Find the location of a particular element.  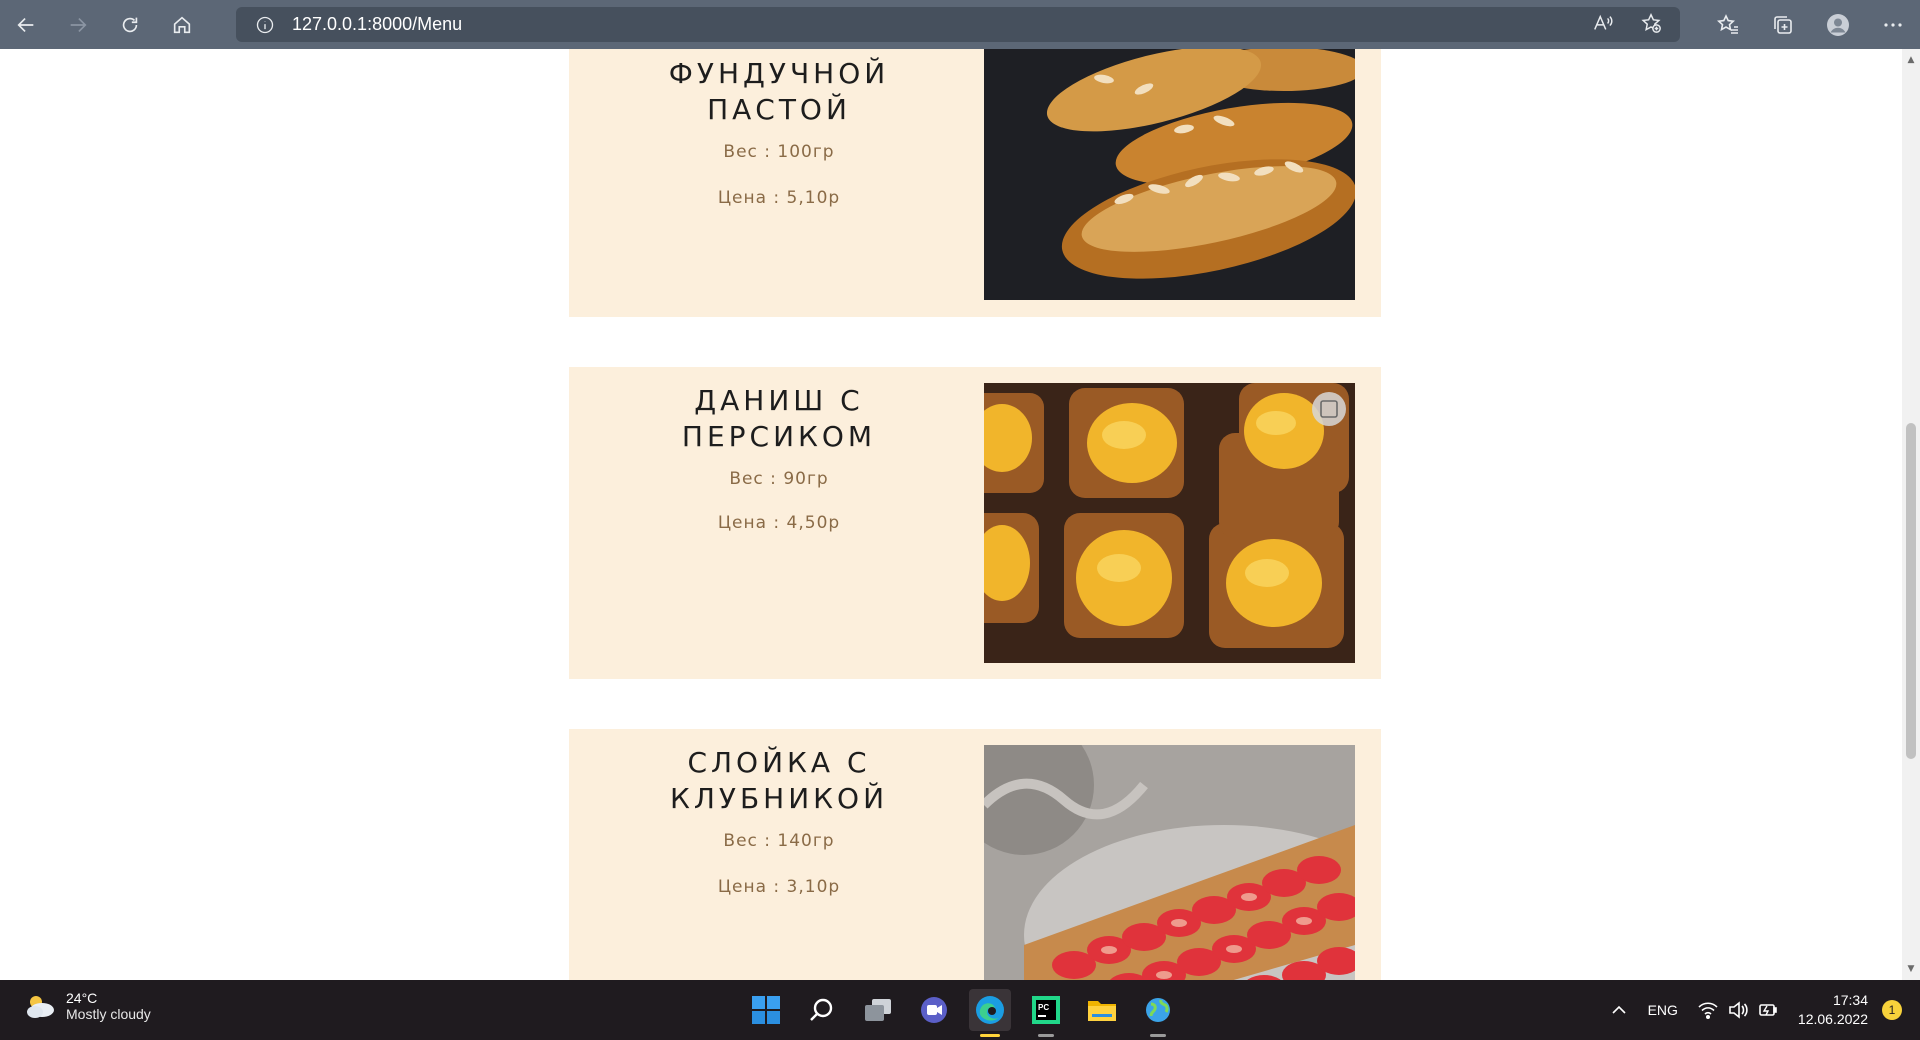

back-button is located at coordinates (26, 24).